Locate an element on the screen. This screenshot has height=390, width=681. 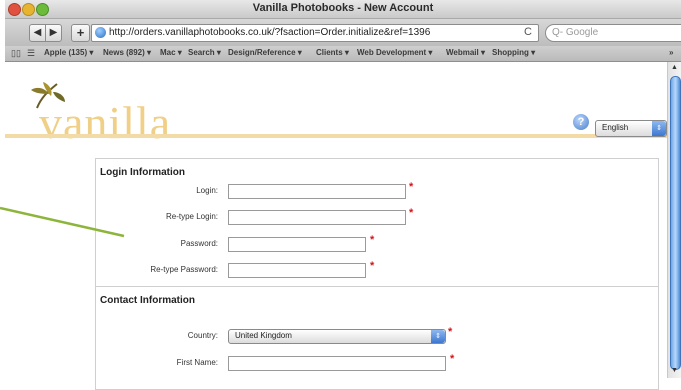
scrollbar-thumb is located at coordinates (675, 223).